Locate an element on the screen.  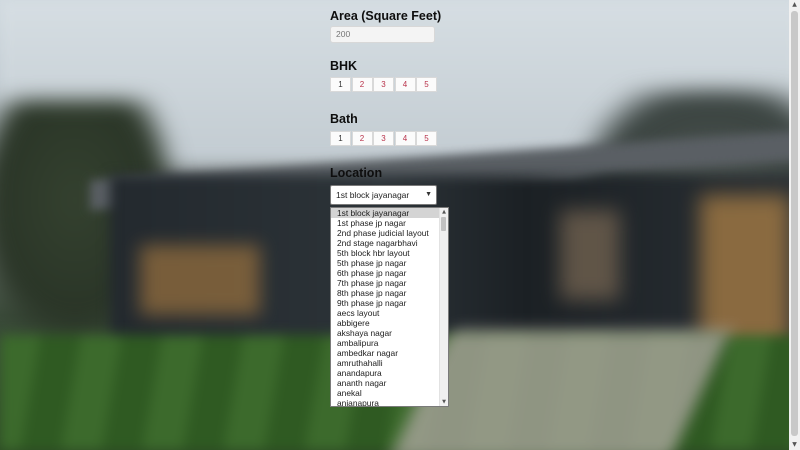
location-option: 8th phase jp nagar is located at coordinates (386, 293).